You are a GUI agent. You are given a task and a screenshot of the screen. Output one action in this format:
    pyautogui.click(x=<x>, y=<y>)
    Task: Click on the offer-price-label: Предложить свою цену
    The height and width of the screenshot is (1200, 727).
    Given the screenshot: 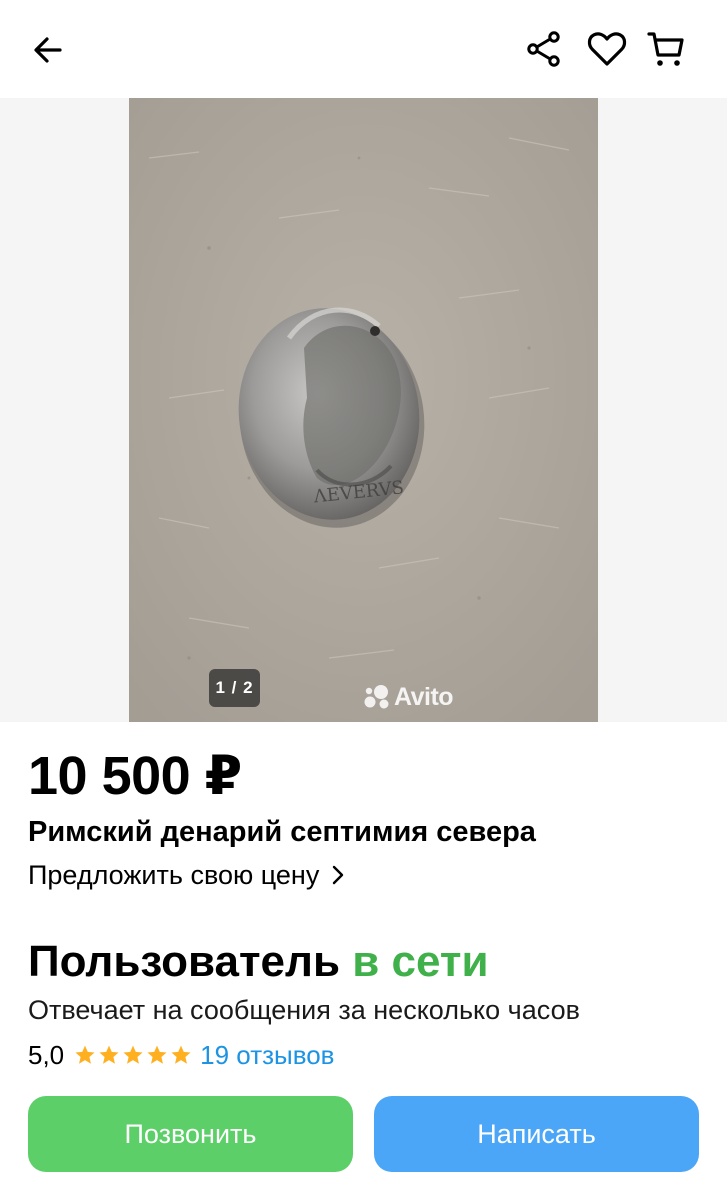 What is the action you would take?
    pyautogui.click(x=174, y=875)
    